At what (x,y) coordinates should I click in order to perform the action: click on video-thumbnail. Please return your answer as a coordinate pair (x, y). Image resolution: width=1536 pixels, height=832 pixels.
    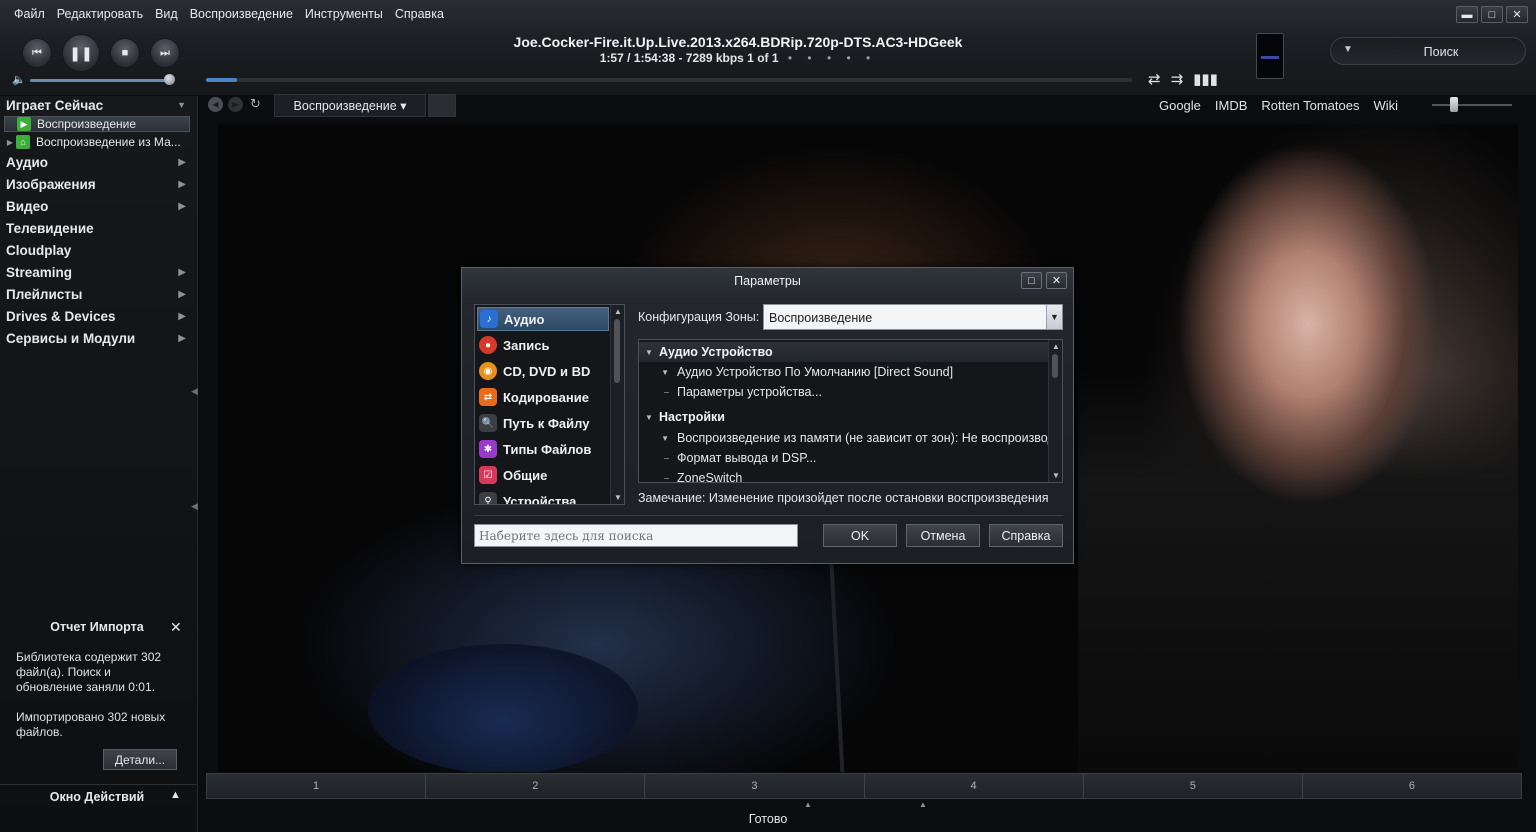
    Looking at the image, I should click on (1270, 56).